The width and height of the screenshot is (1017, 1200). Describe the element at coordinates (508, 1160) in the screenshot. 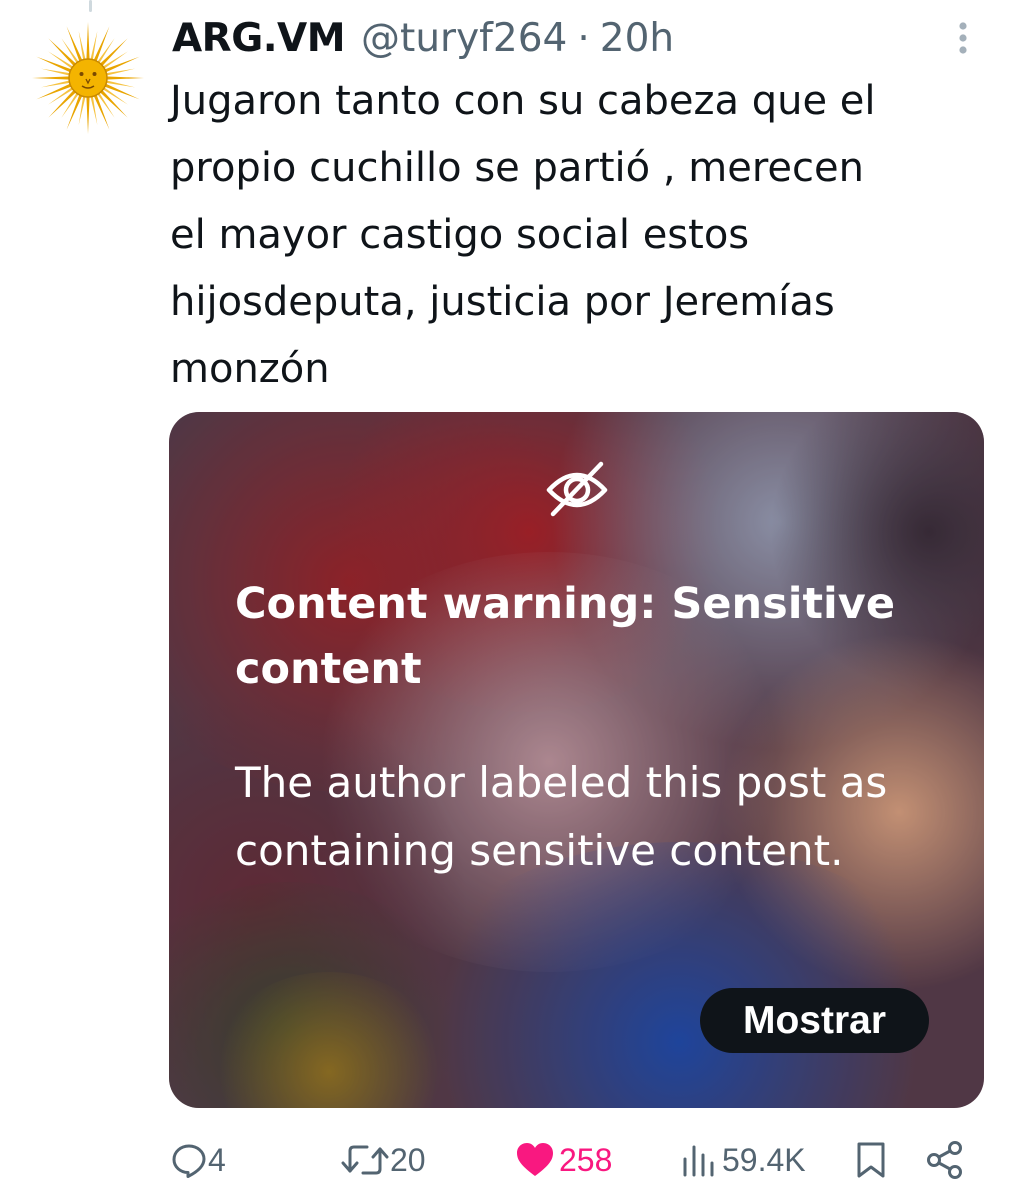

I see `post-actions-bar: 4 20 258 59.4K` at that location.